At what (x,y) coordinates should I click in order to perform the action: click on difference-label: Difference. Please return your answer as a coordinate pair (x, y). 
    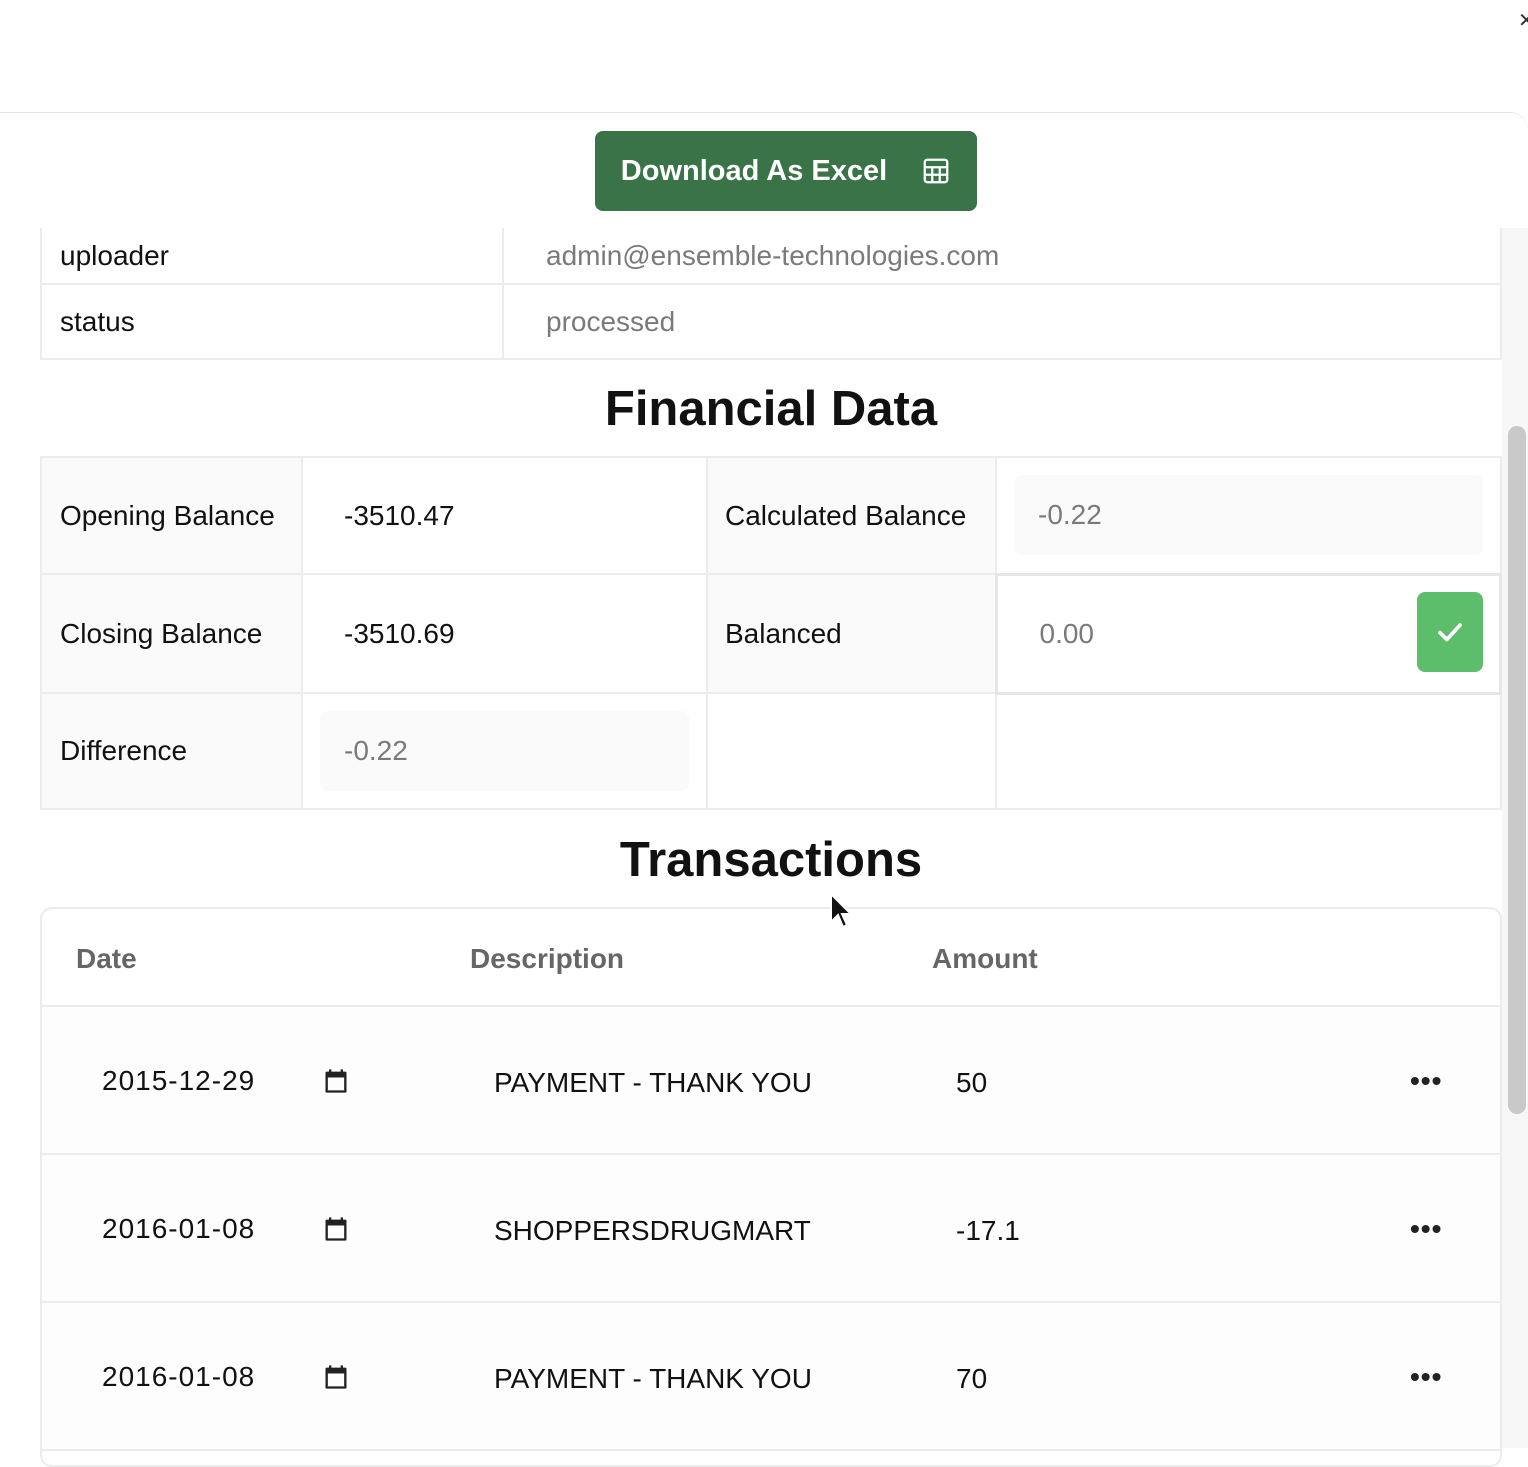
    Looking at the image, I should click on (171, 751).